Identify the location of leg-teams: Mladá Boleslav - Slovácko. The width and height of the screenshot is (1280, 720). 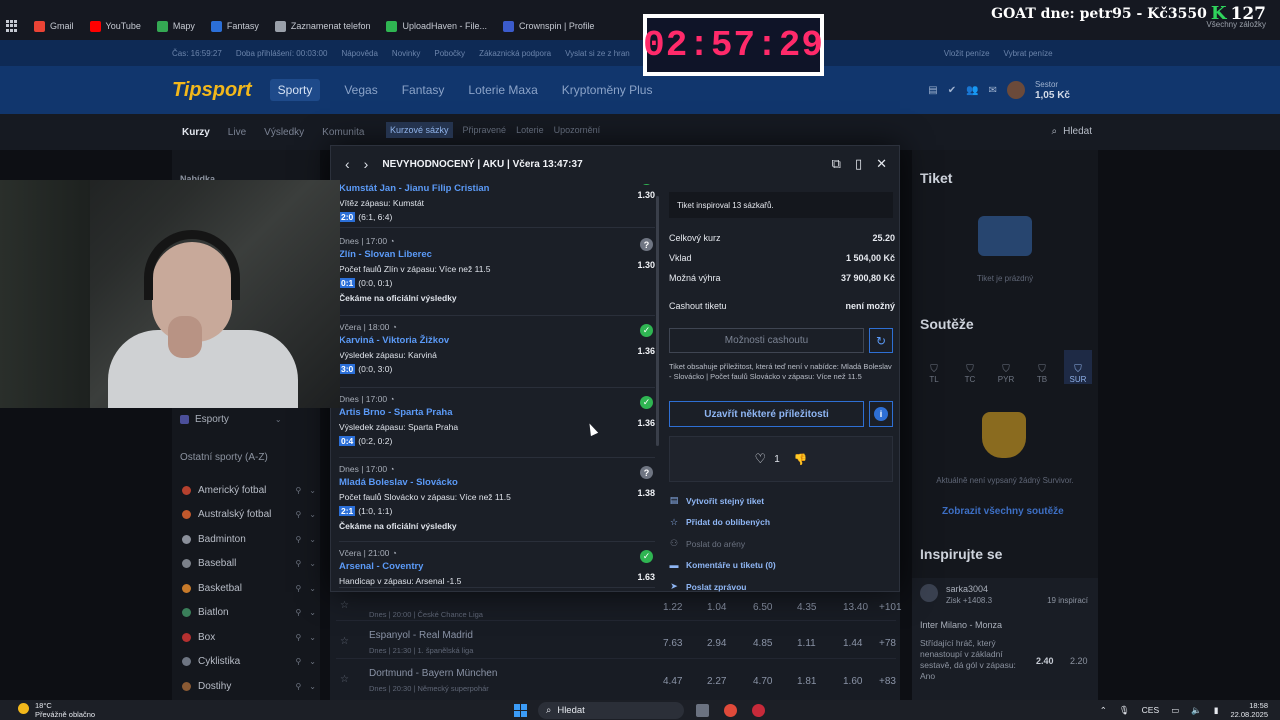
(497, 482).